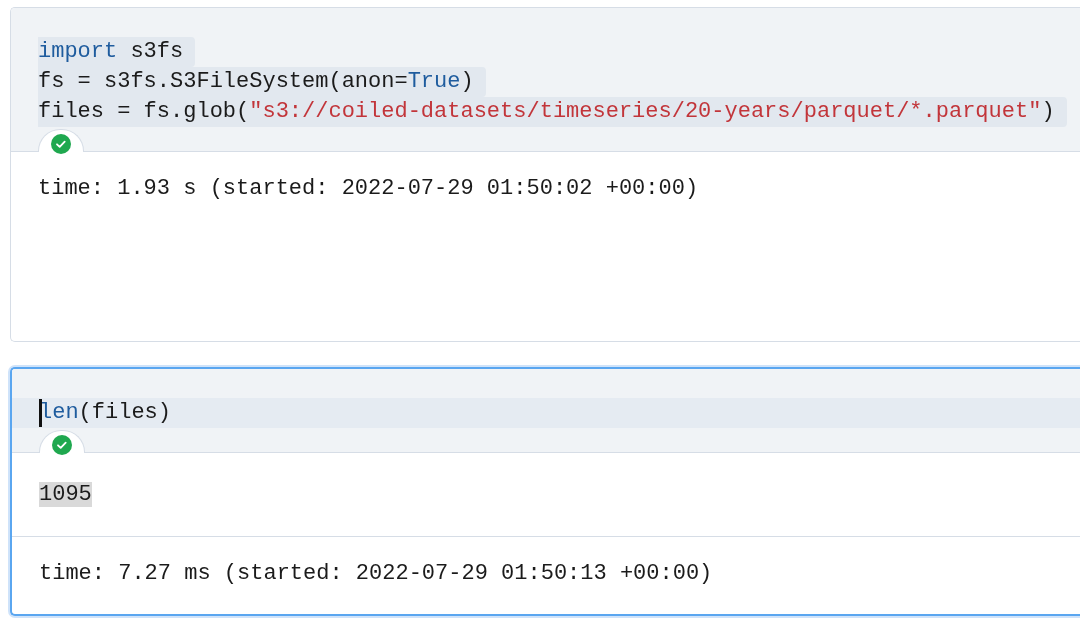 The width and height of the screenshot is (1080, 643). Describe the element at coordinates (40, 413) in the screenshot. I see `text-cursor` at that location.